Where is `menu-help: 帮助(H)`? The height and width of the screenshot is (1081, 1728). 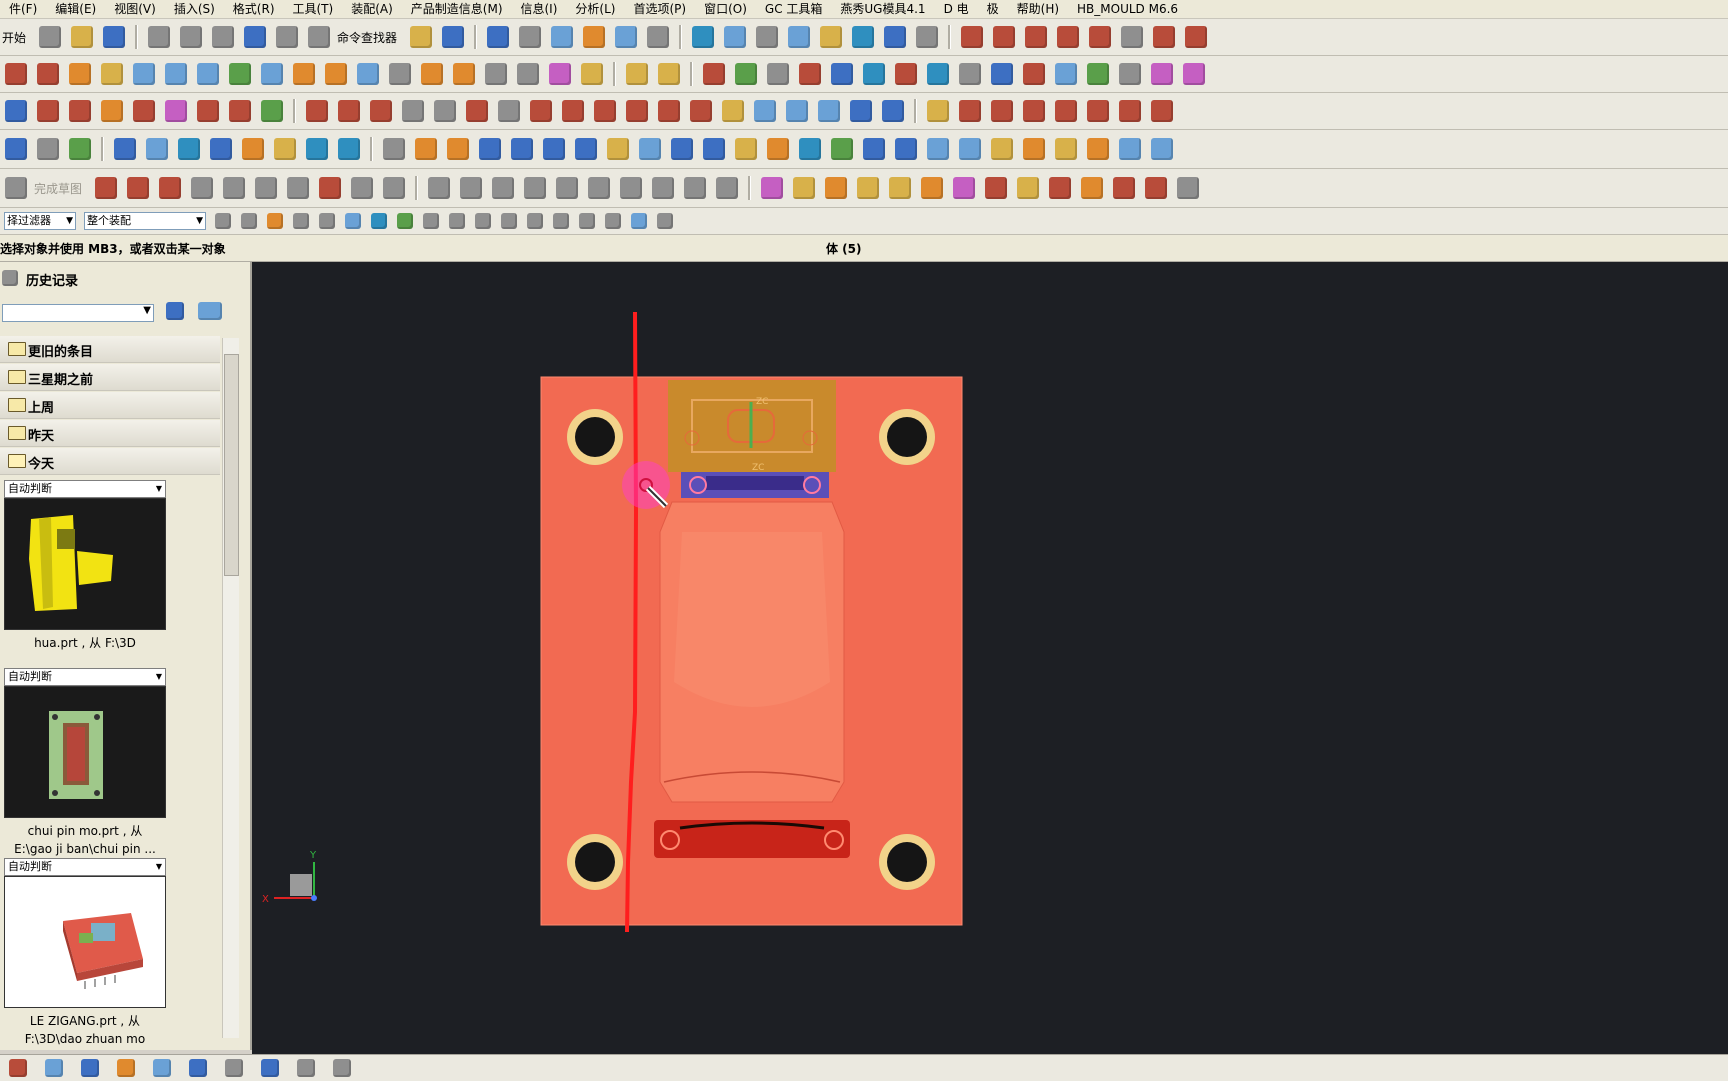
menu-help: 帮助(H) is located at coordinates (1038, 9).